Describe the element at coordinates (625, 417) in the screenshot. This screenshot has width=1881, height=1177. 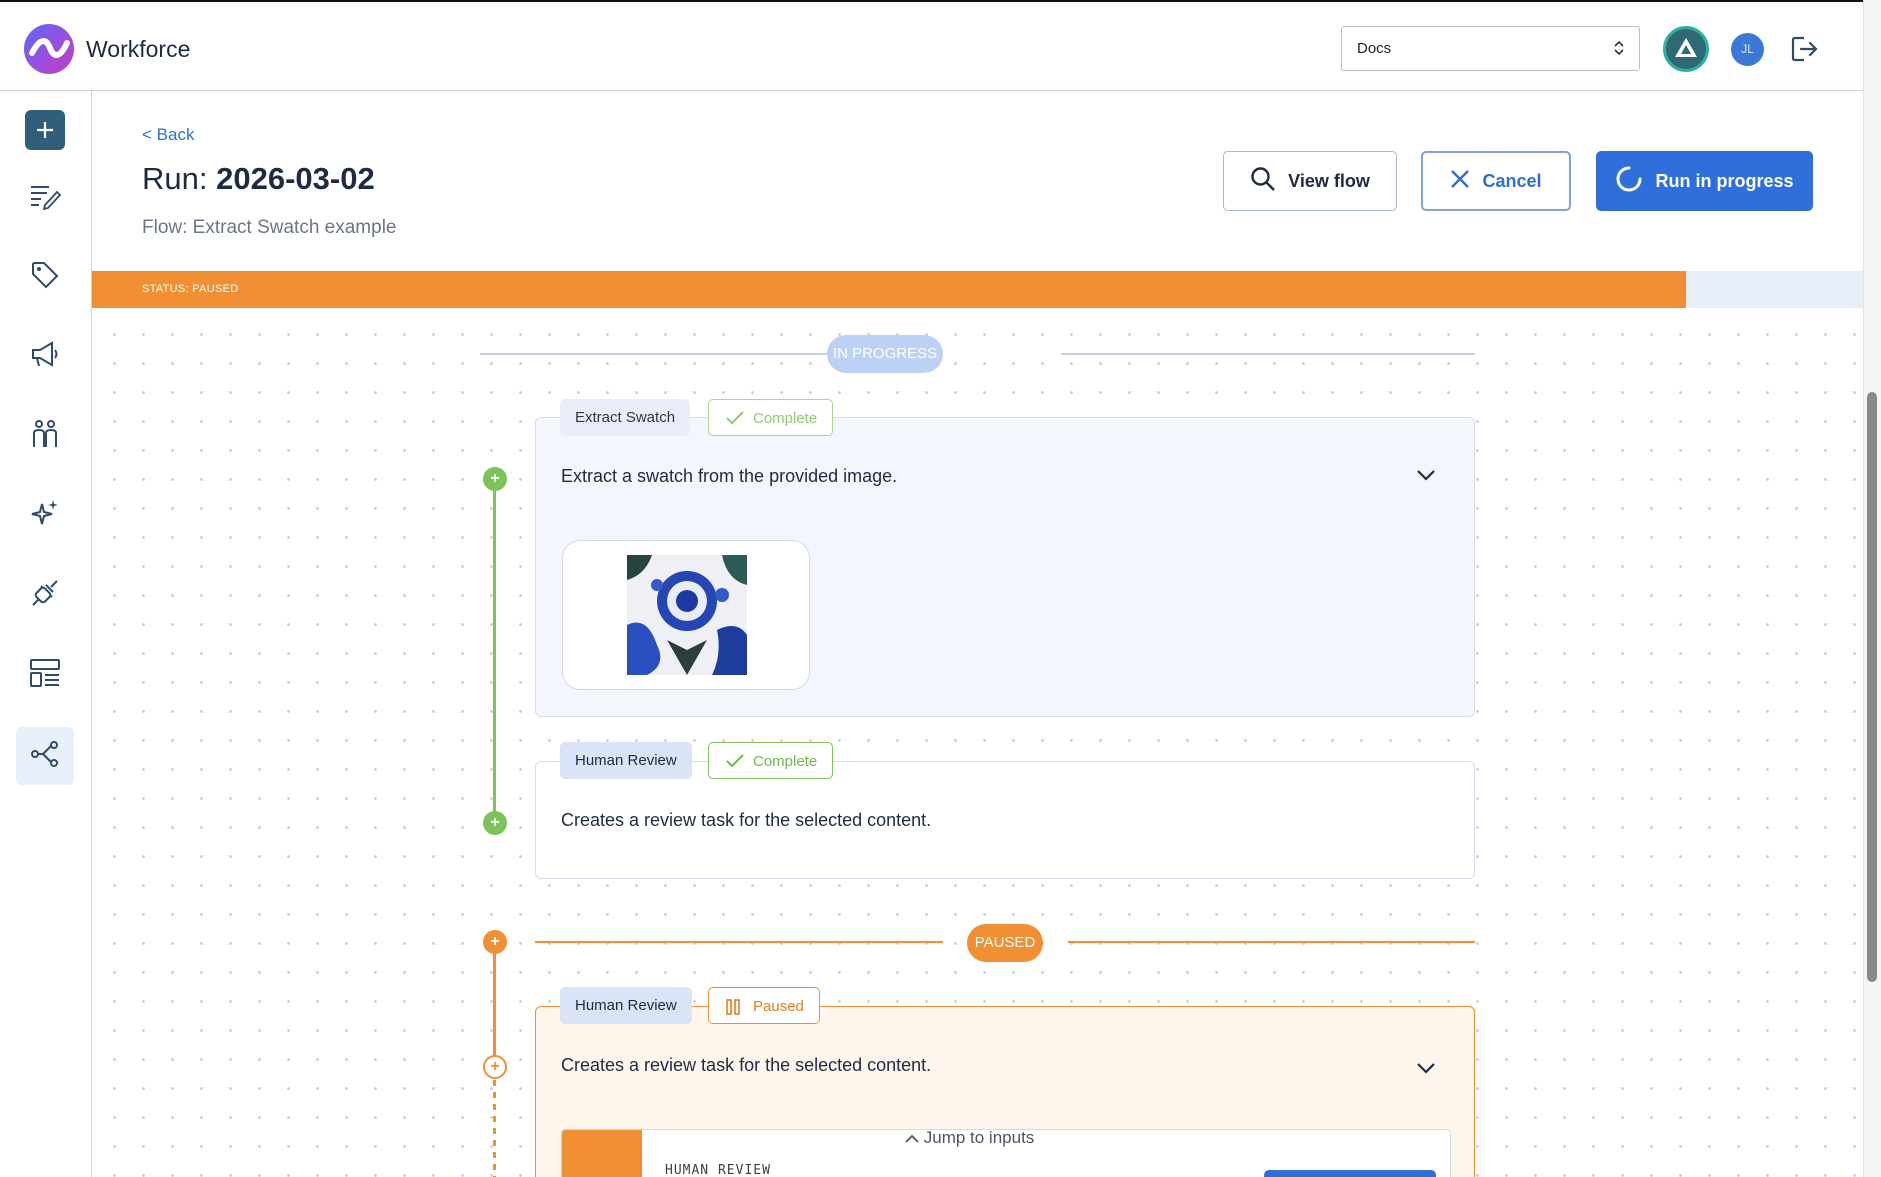
I see `step-name-tag: Extract Swatch` at that location.